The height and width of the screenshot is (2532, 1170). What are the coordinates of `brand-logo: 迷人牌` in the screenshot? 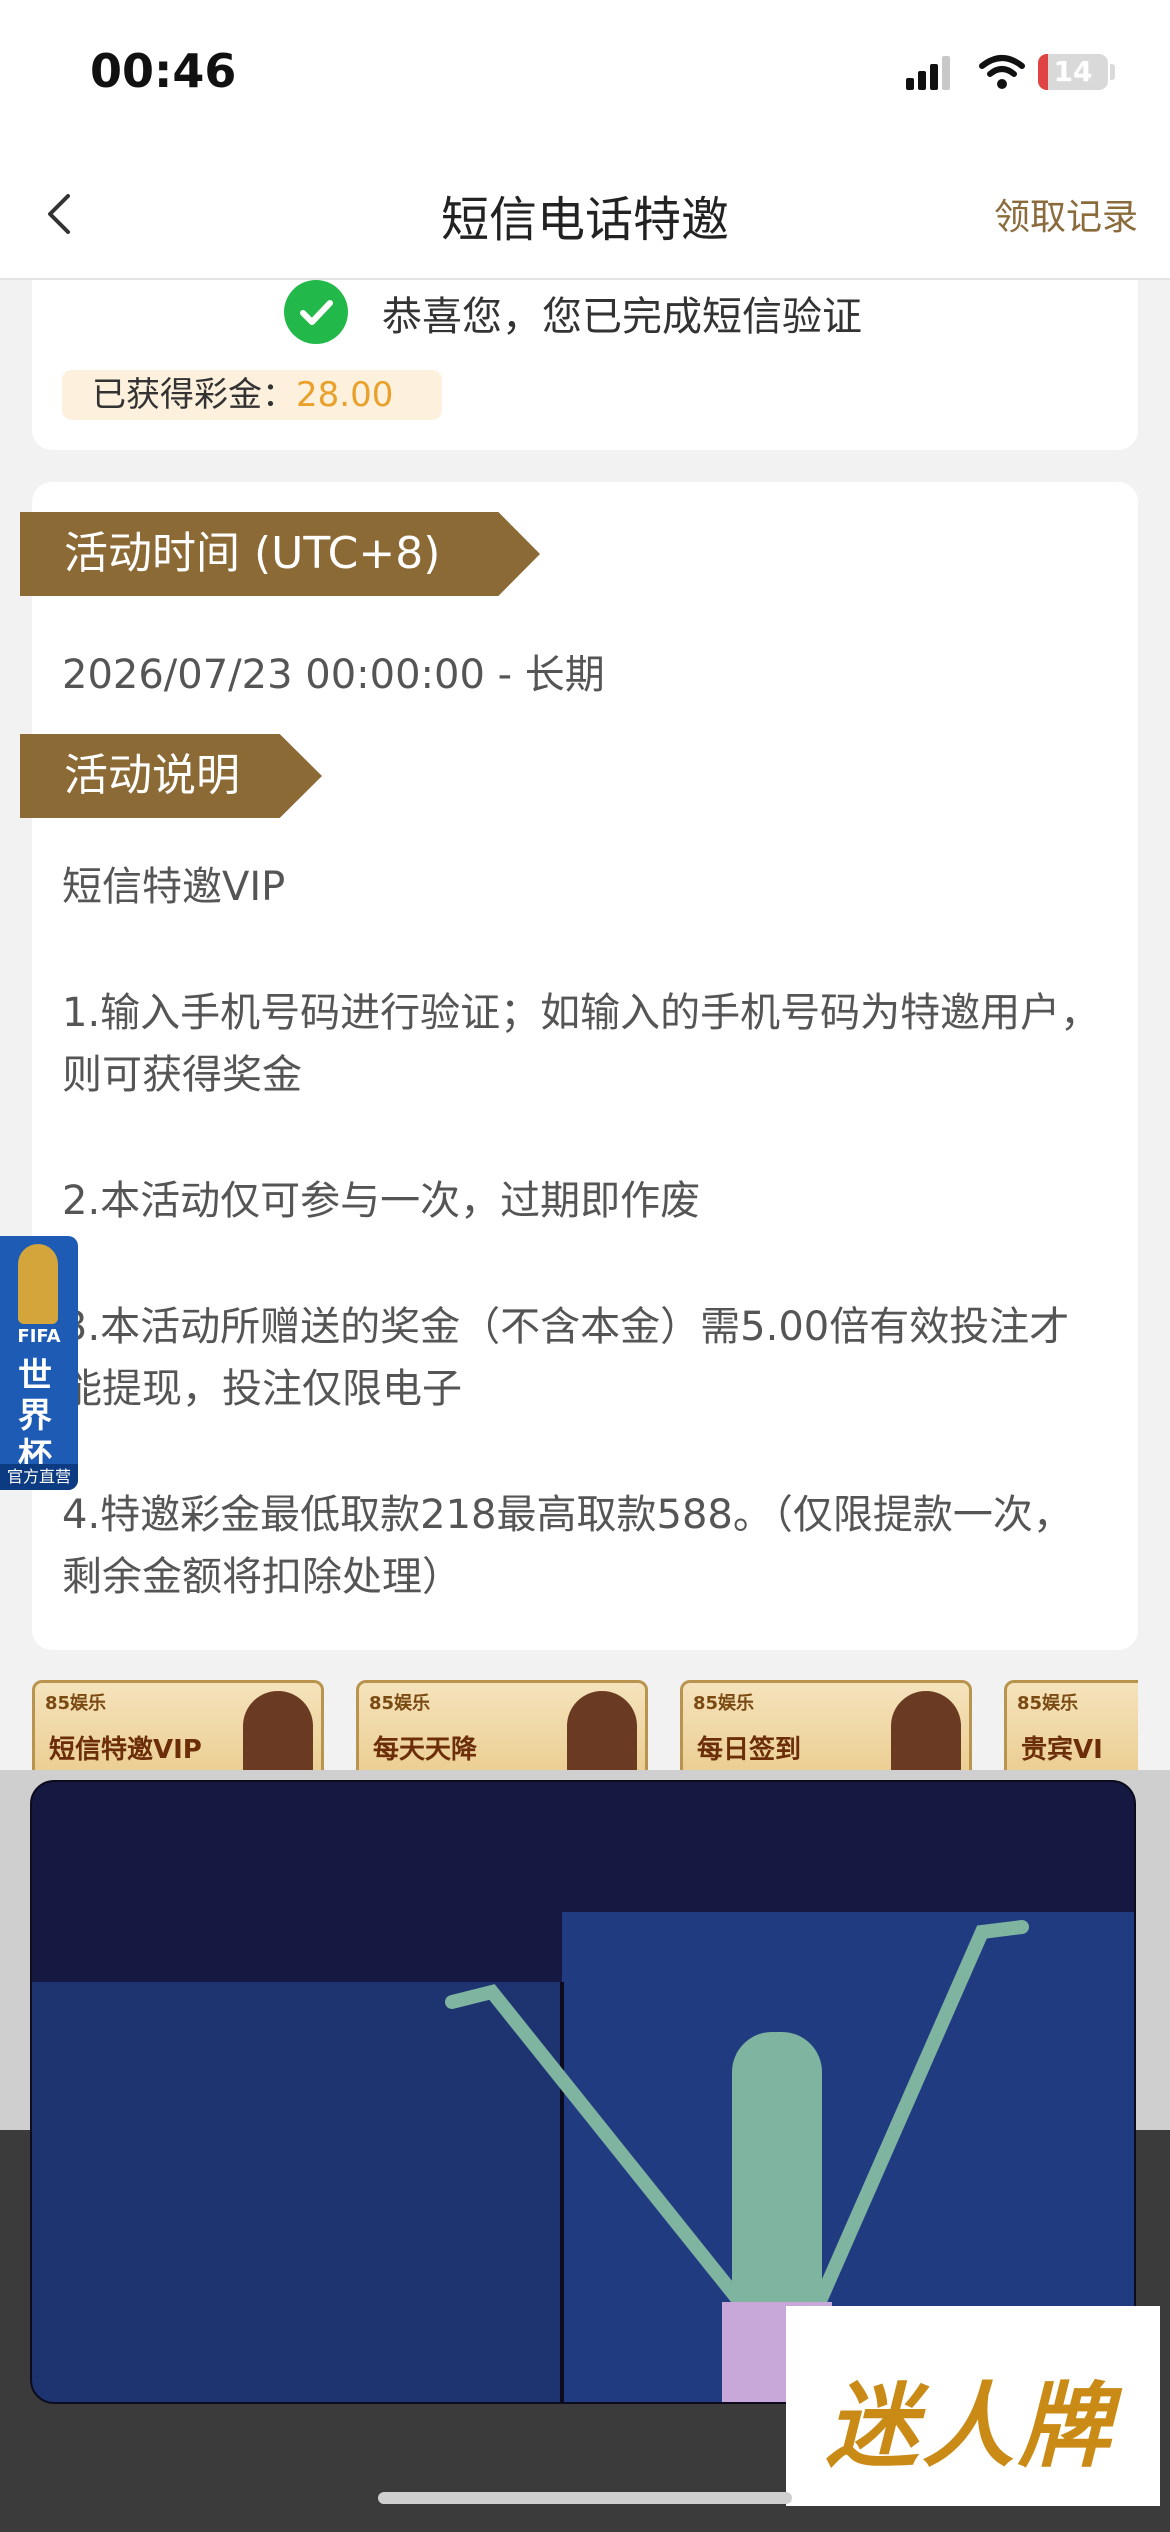 It's located at (973, 2406).